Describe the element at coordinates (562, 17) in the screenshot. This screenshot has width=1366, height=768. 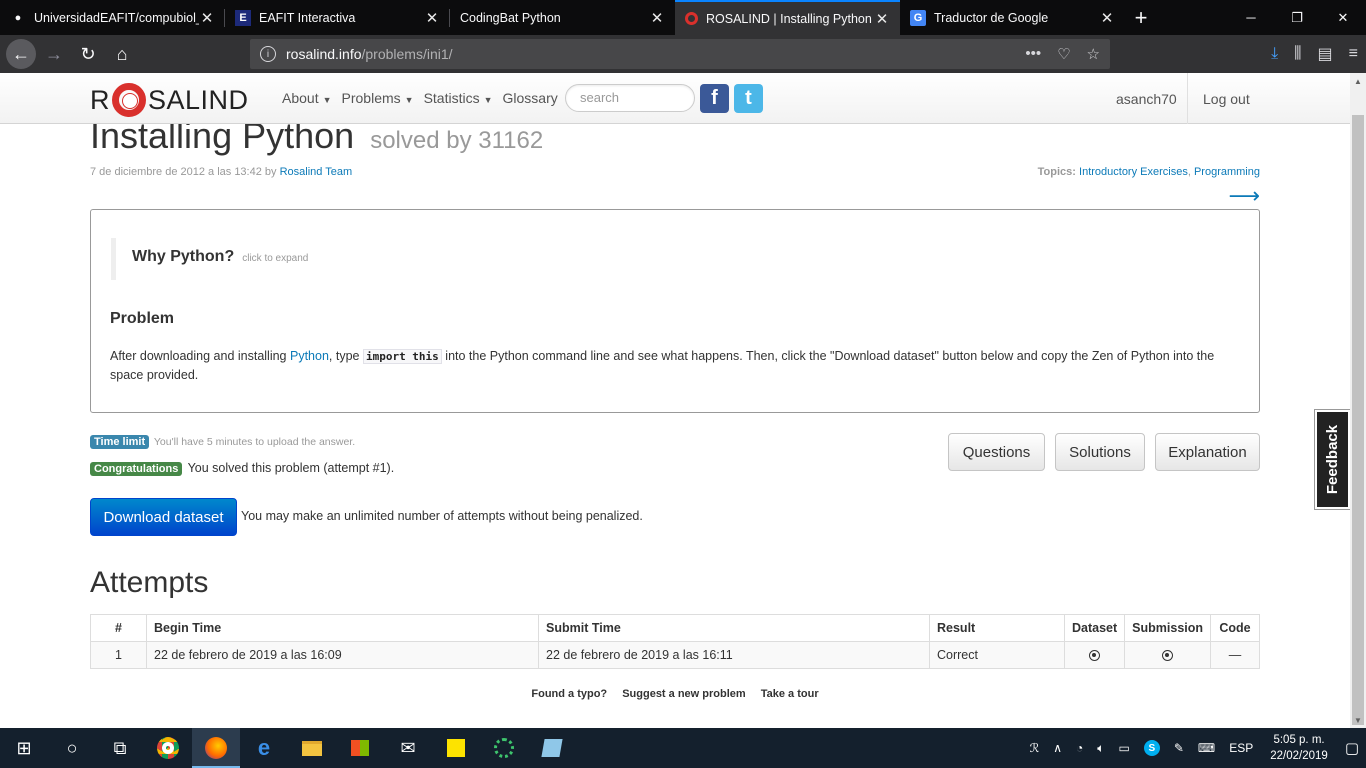
I see `tab-codingbat: CodingBat Python ✕` at that location.